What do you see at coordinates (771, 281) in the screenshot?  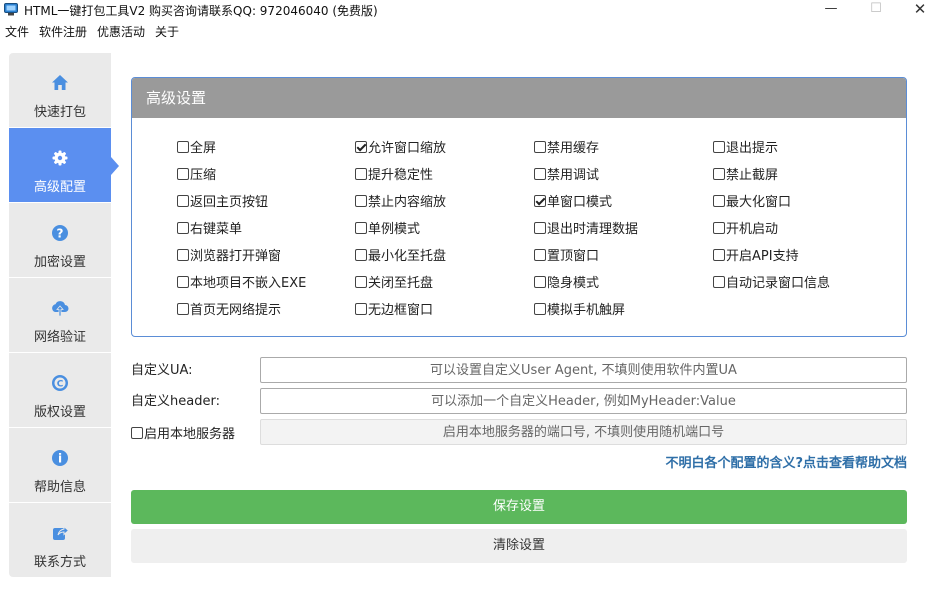 I see `option-checkbox: 自动记录窗口信息` at bounding box center [771, 281].